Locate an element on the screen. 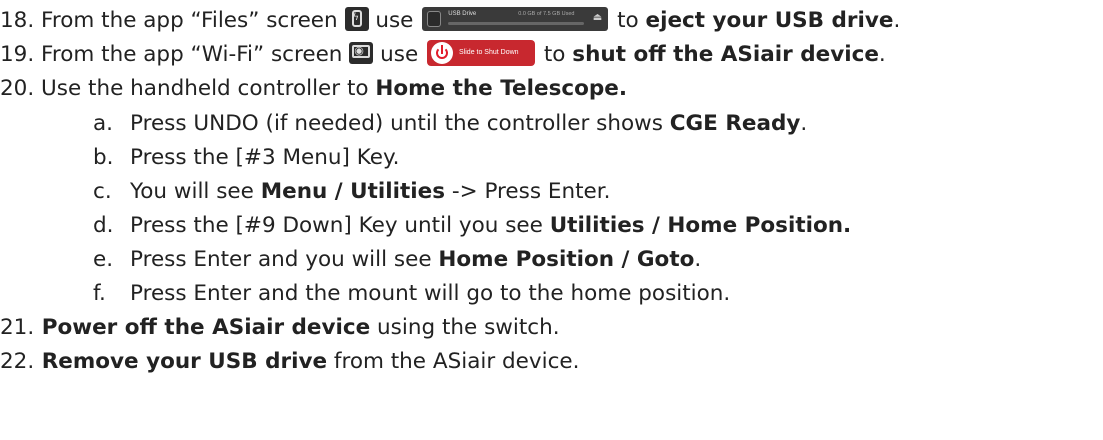 Image resolution: width=1103 pixels, height=440 pixels. substep-bold: Menu / Utilities is located at coordinates (353, 191).